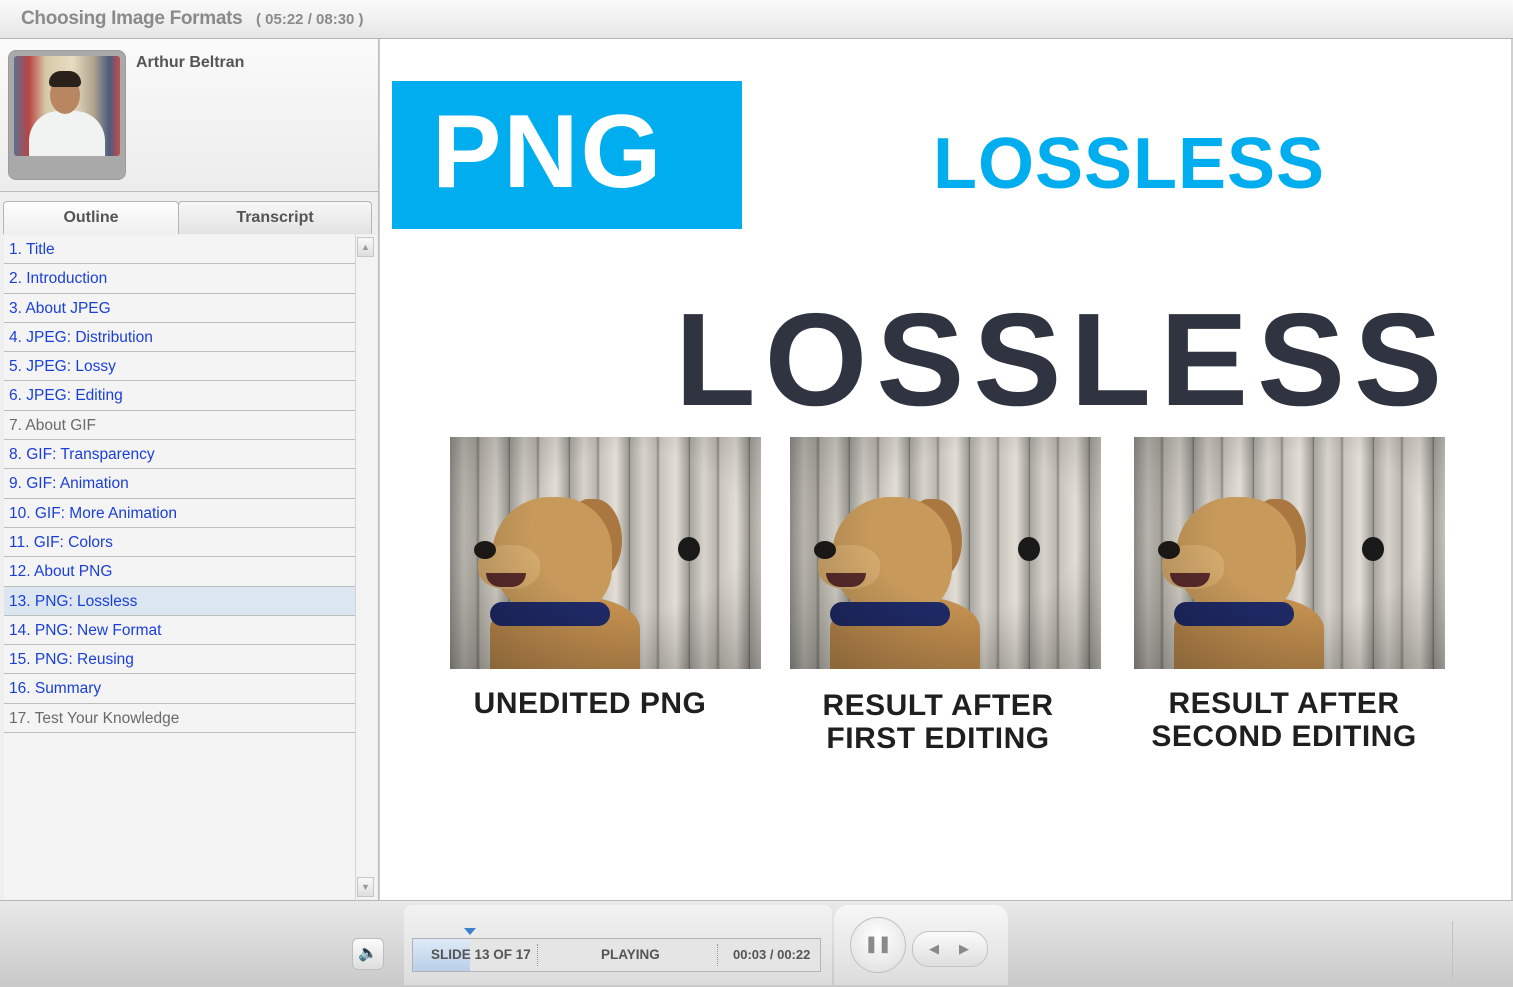 The image size is (1513, 987). I want to click on tab-outline: Outline, so click(91, 217).